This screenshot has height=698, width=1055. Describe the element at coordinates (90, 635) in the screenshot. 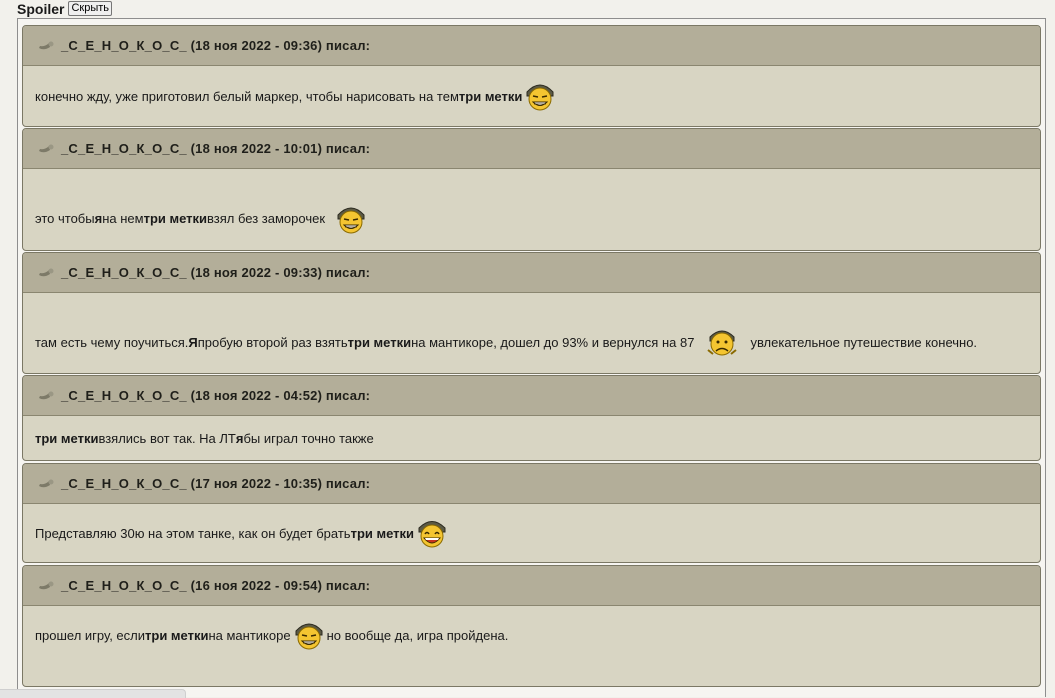

I see `quote-text: прошел игру, если` at that location.